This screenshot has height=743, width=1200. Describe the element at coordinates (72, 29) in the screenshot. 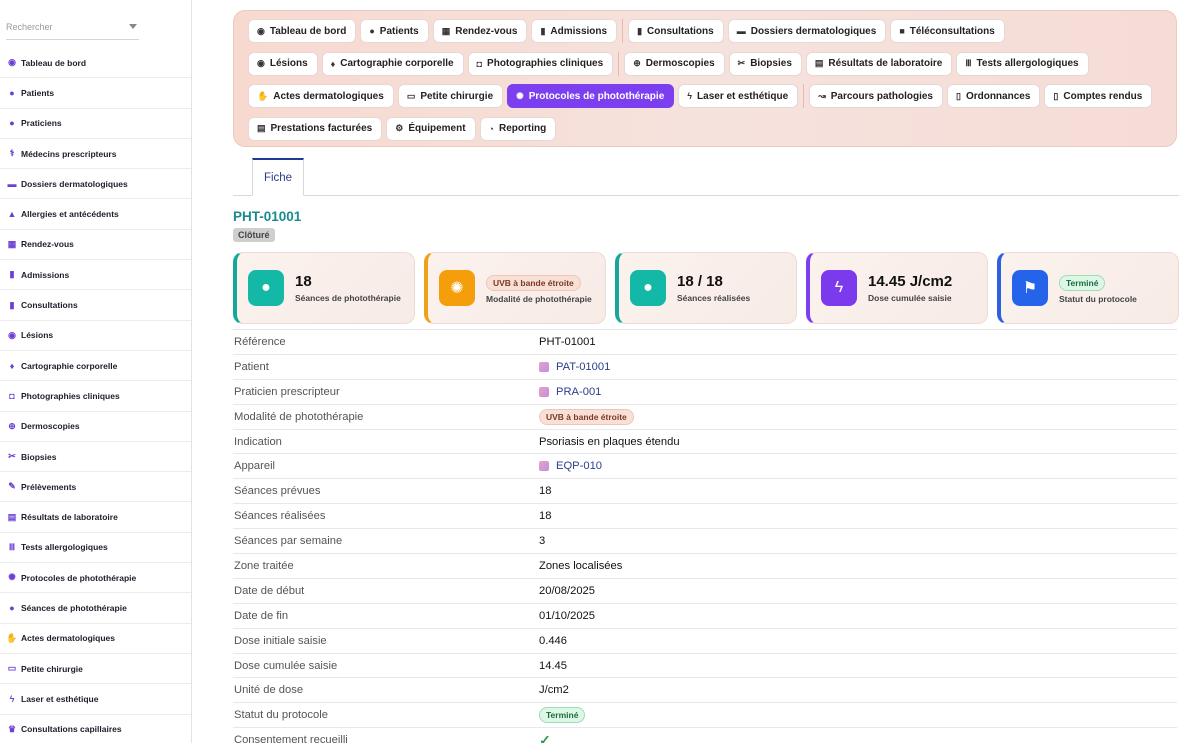

I see `search-select: Rechercher` at that location.